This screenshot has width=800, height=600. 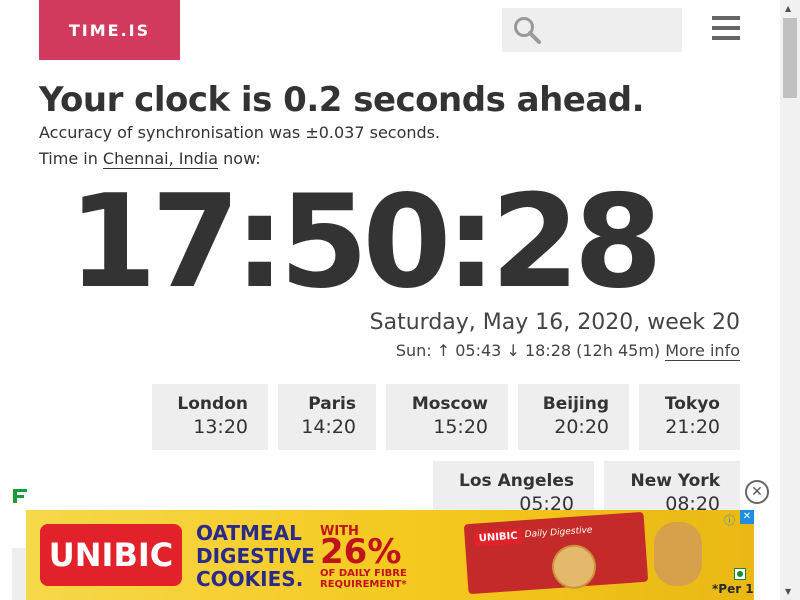 I want to click on search-icon, so click(x=527, y=30).